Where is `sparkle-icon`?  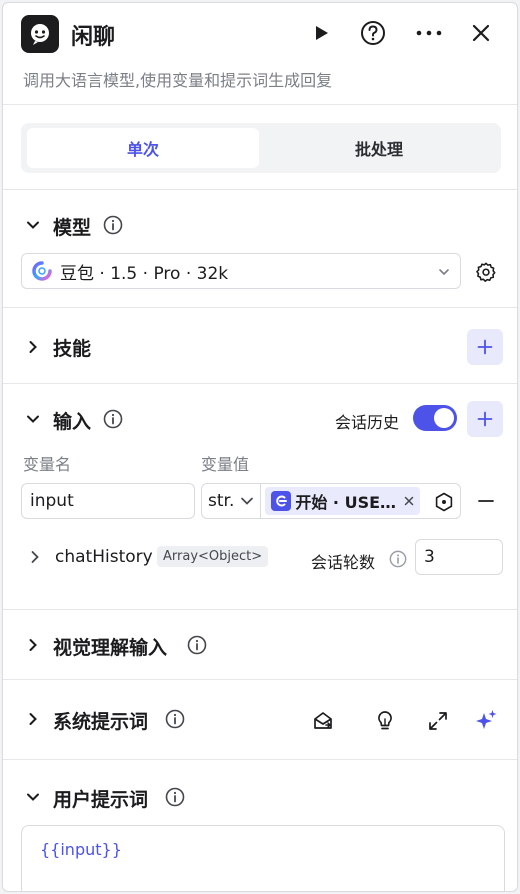
sparkle-icon is located at coordinates (486, 719).